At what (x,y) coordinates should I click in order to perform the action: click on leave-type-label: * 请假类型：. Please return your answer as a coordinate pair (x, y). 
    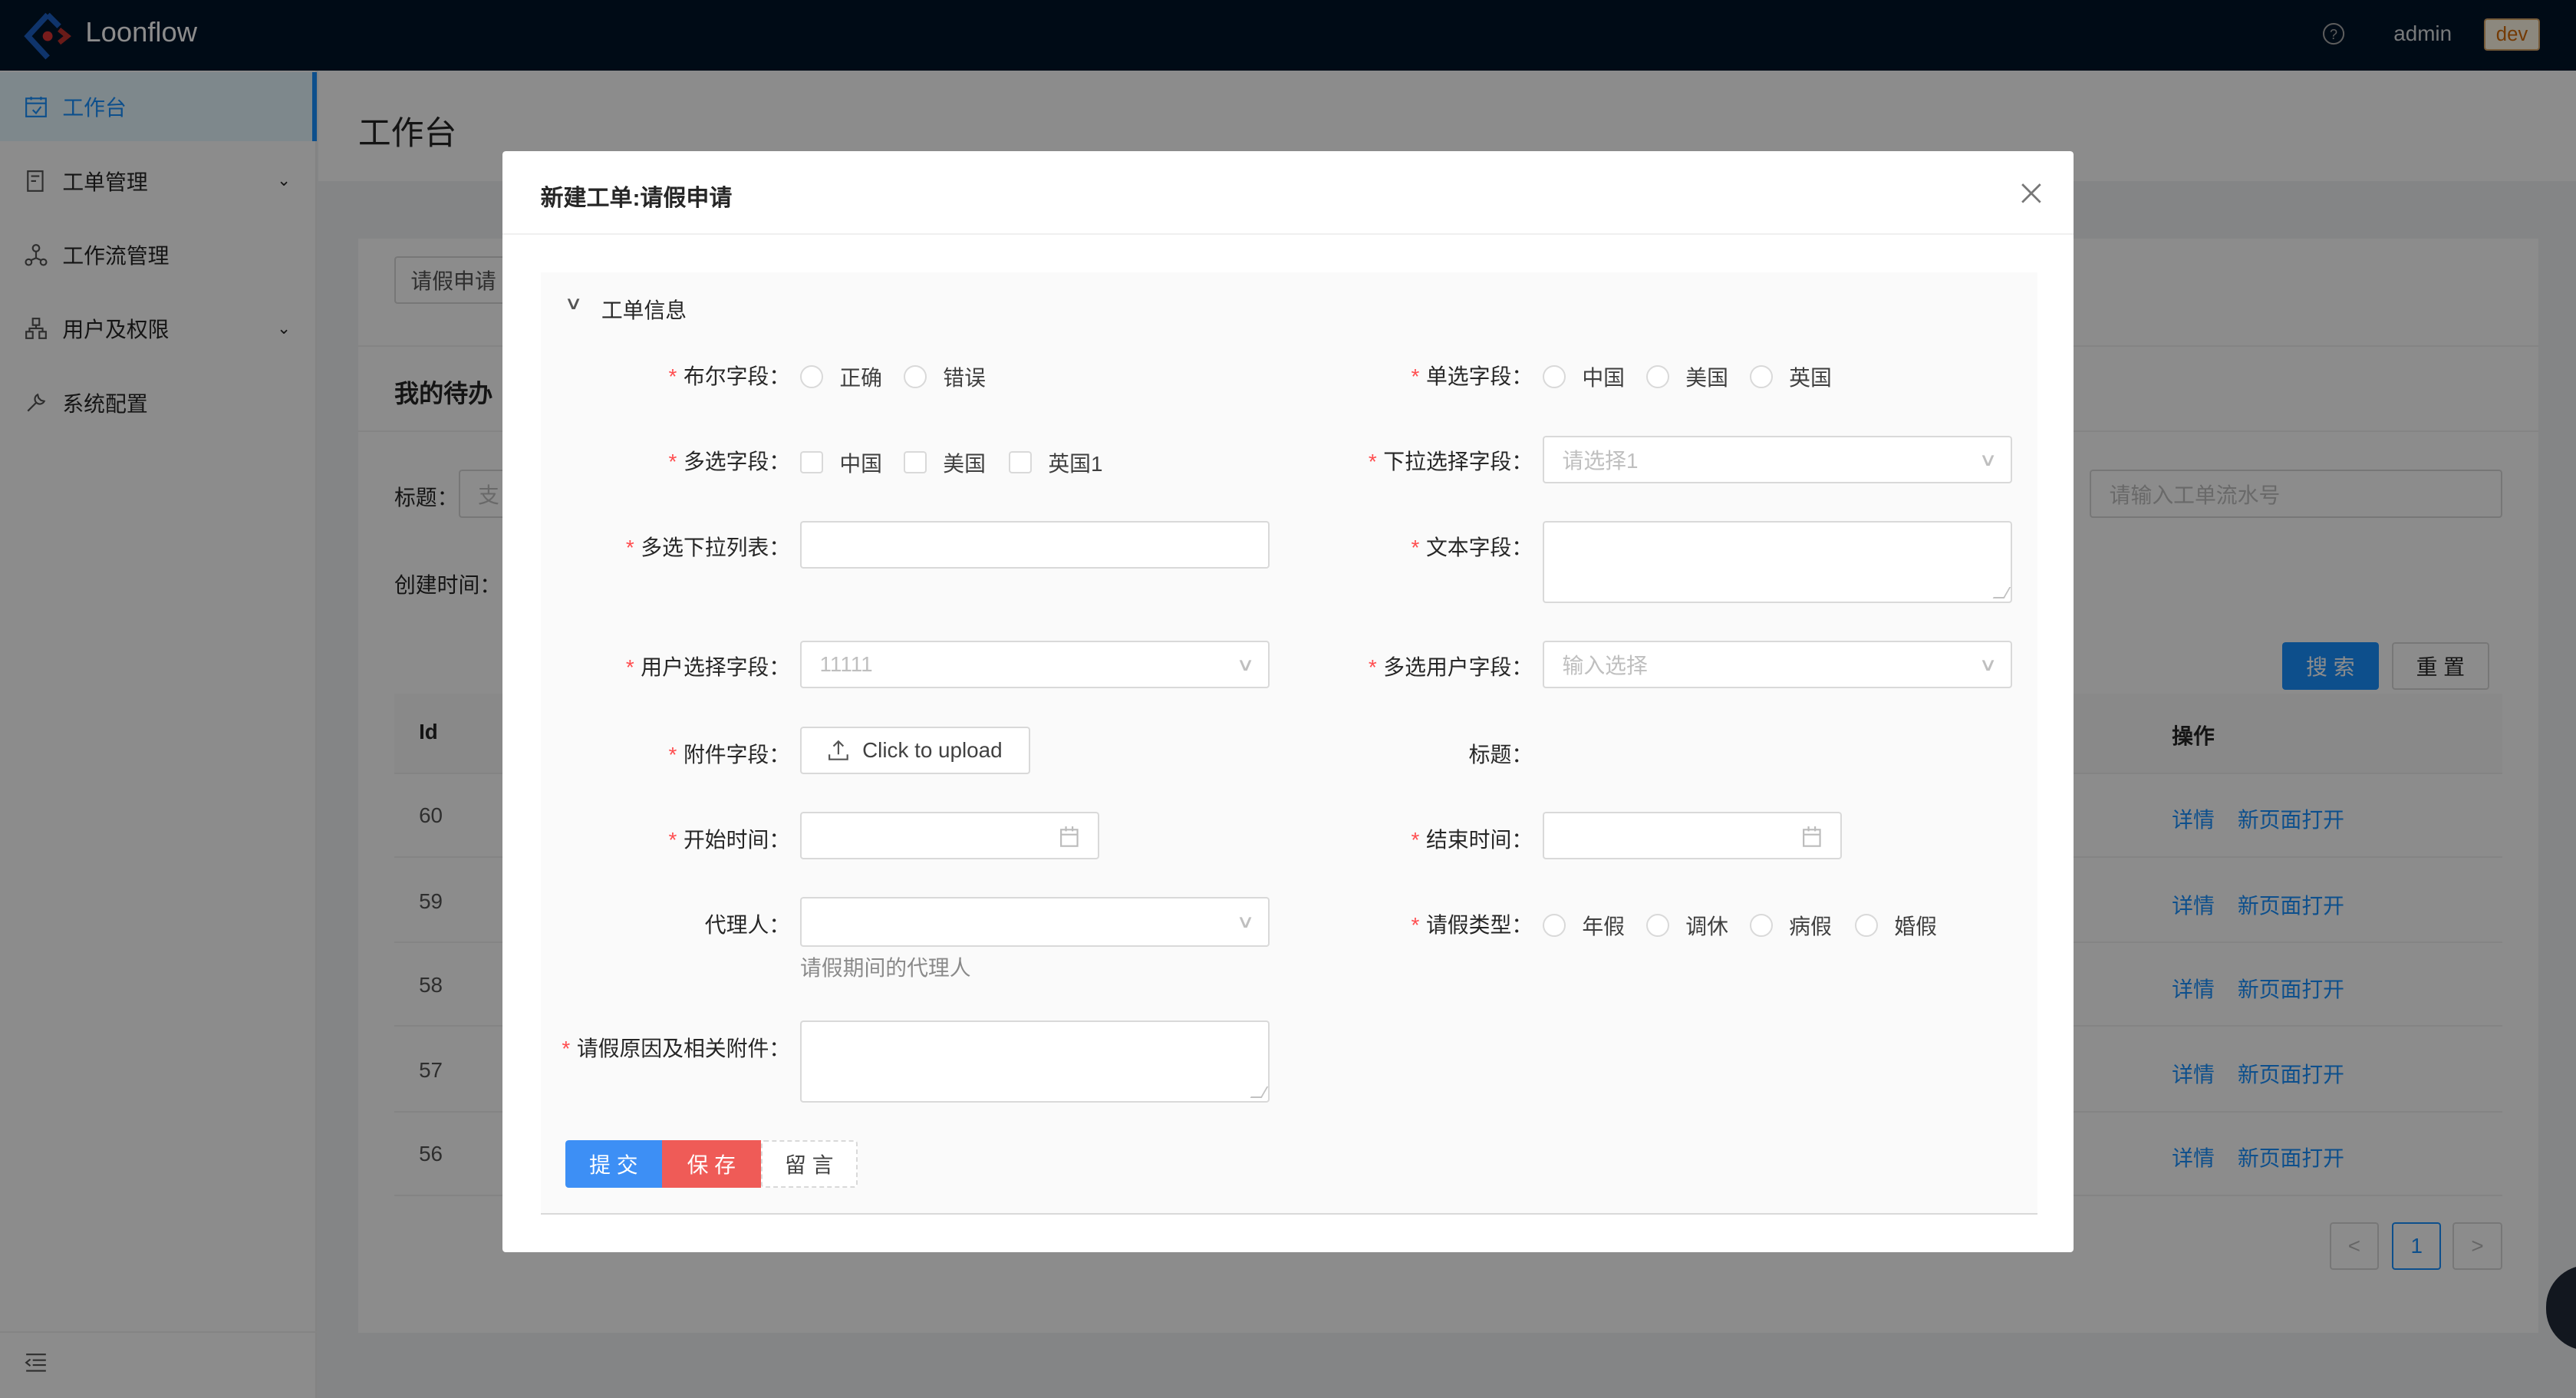
    Looking at the image, I should click on (1472, 926).